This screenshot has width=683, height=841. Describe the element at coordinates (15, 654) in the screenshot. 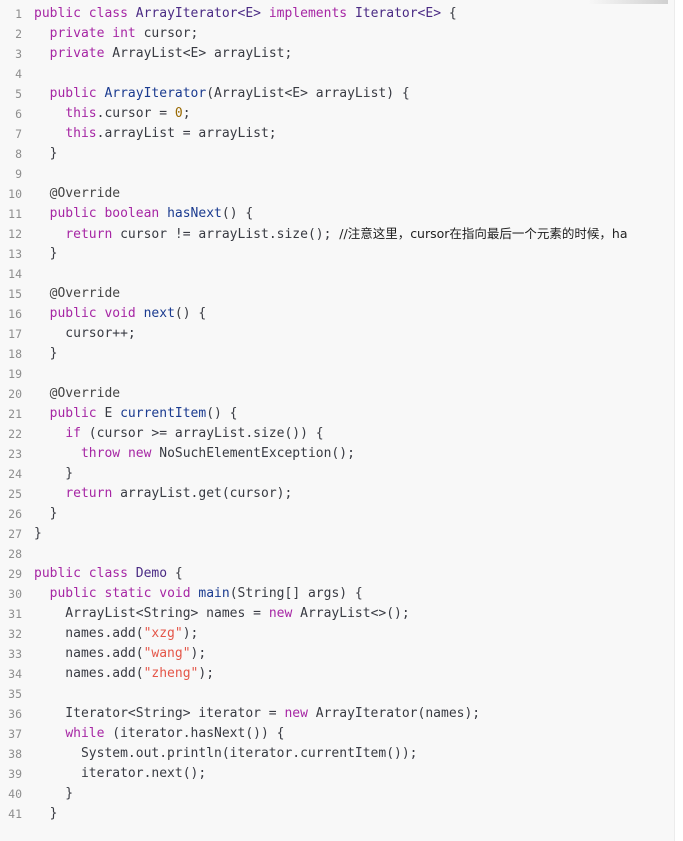

I see `line-number: 33` at that location.